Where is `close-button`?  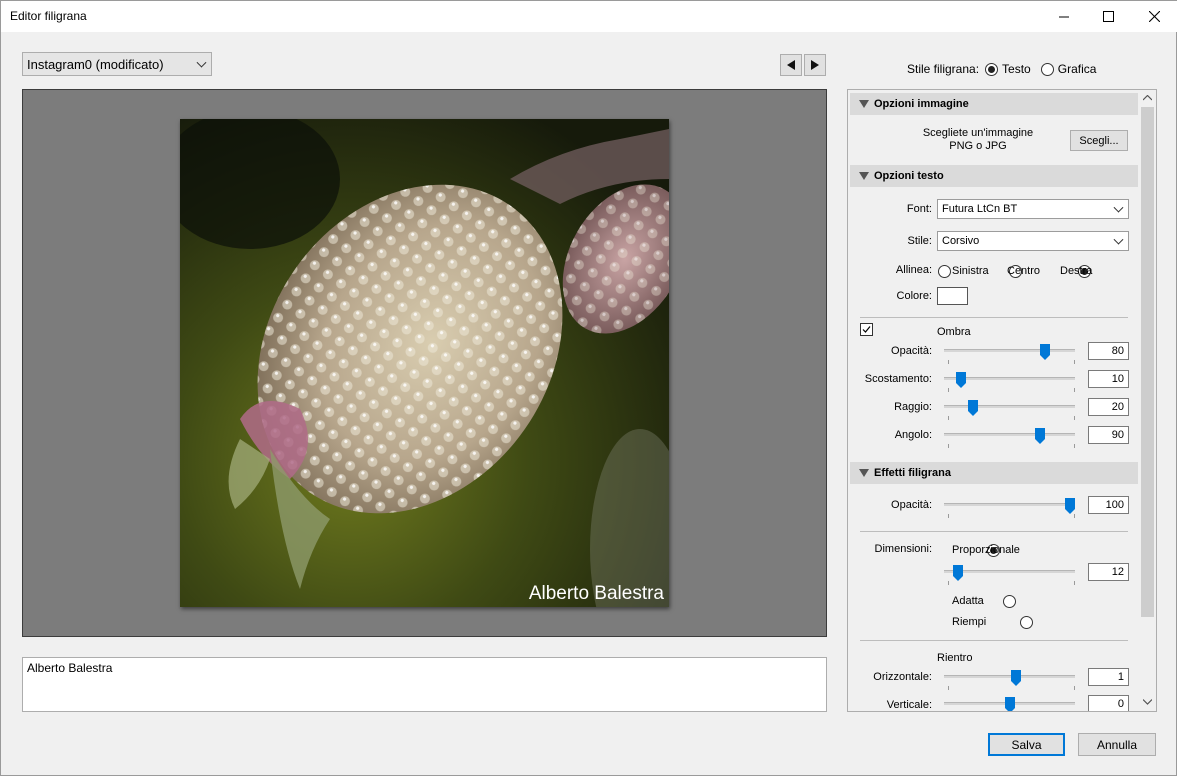 close-button is located at coordinates (1154, 16).